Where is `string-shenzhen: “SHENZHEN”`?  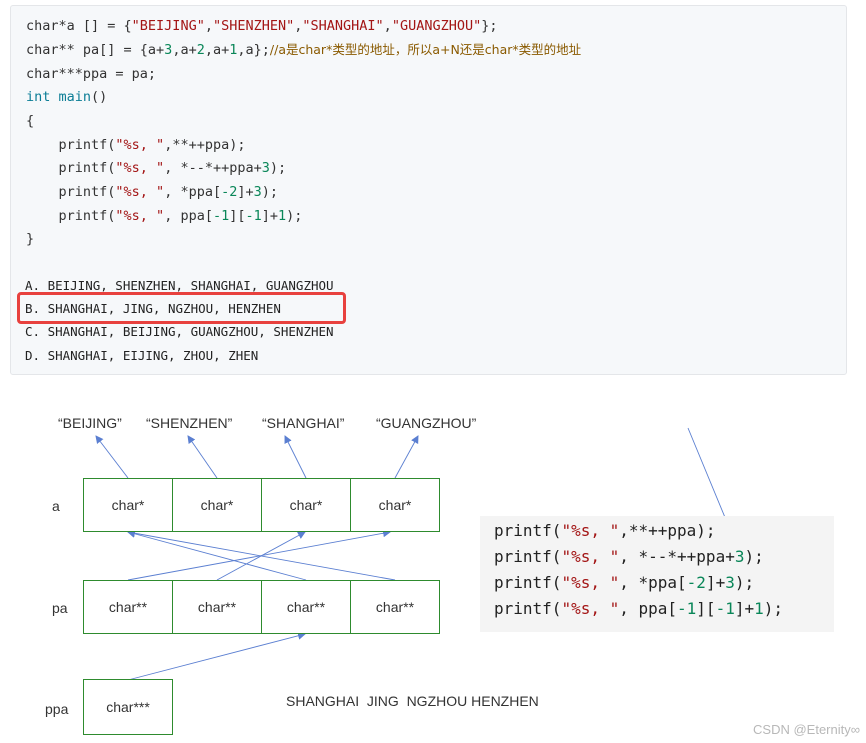
string-shenzhen: “SHENZHEN” is located at coordinates (189, 423).